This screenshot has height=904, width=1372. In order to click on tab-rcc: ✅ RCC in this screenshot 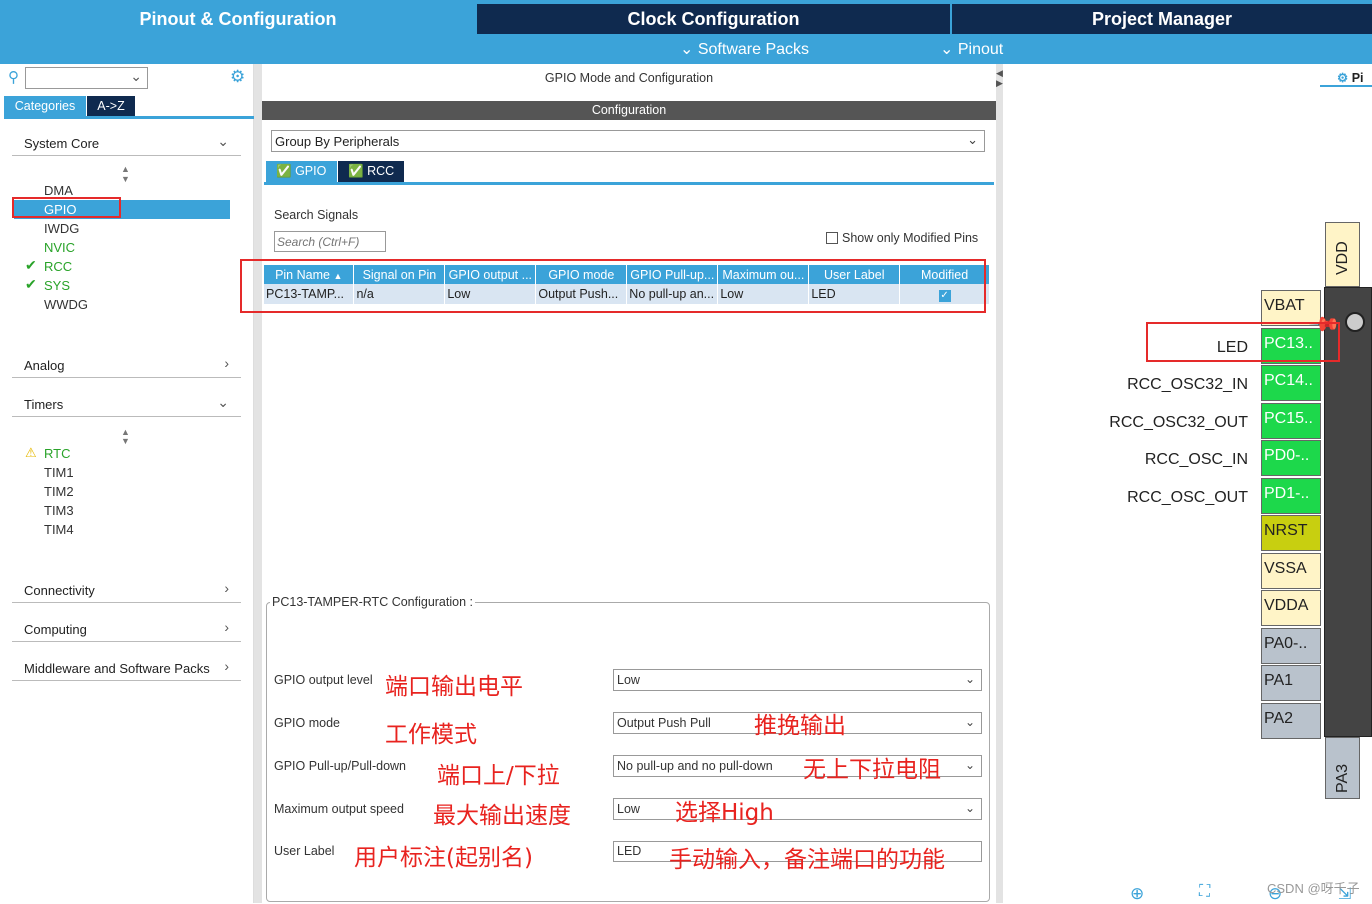, I will do `click(371, 171)`.